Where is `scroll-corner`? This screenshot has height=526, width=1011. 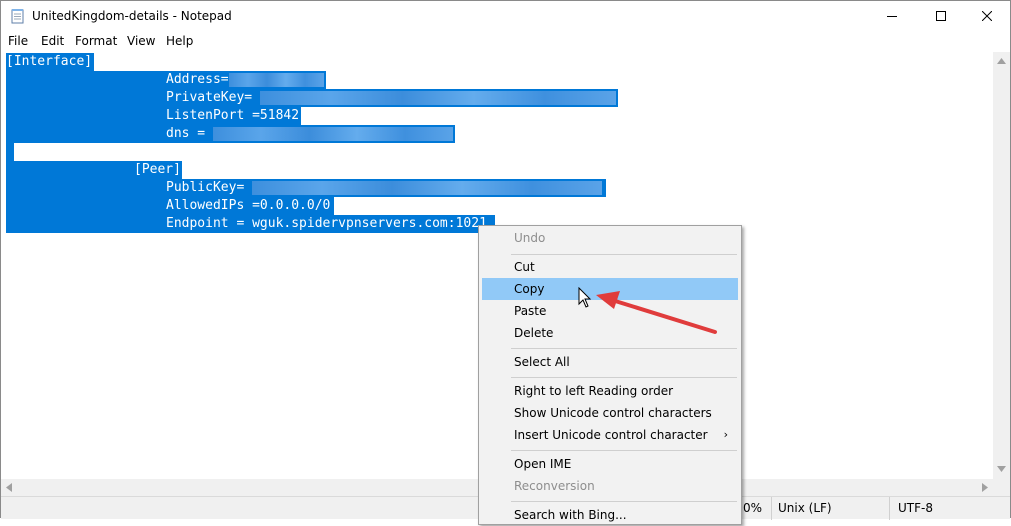
scroll-corner is located at coordinates (1001, 487).